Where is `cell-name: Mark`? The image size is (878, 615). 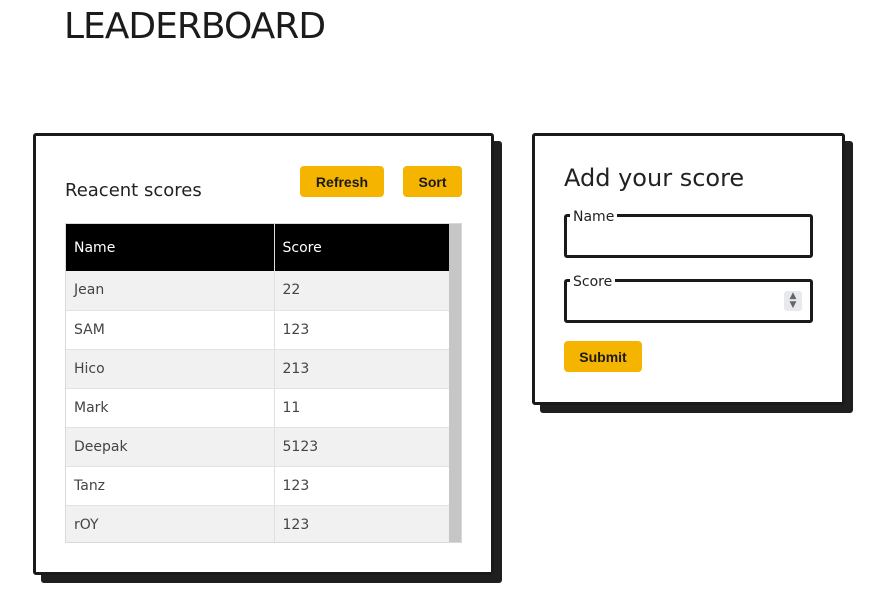 cell-name: Mark is located at coordinates (170, 408).